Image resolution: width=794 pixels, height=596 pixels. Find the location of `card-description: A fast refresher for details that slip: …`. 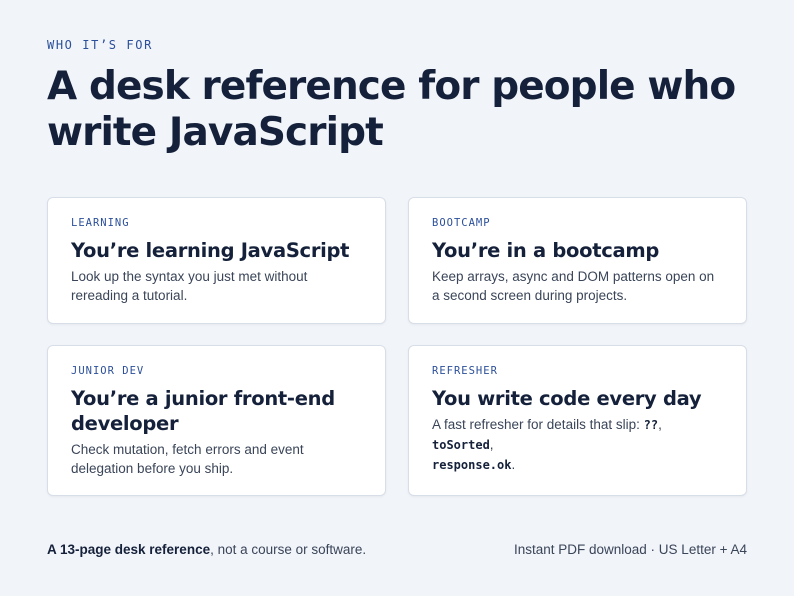

card-description: A fast refresher for details that slip: … is located at coordinates (577, 445).